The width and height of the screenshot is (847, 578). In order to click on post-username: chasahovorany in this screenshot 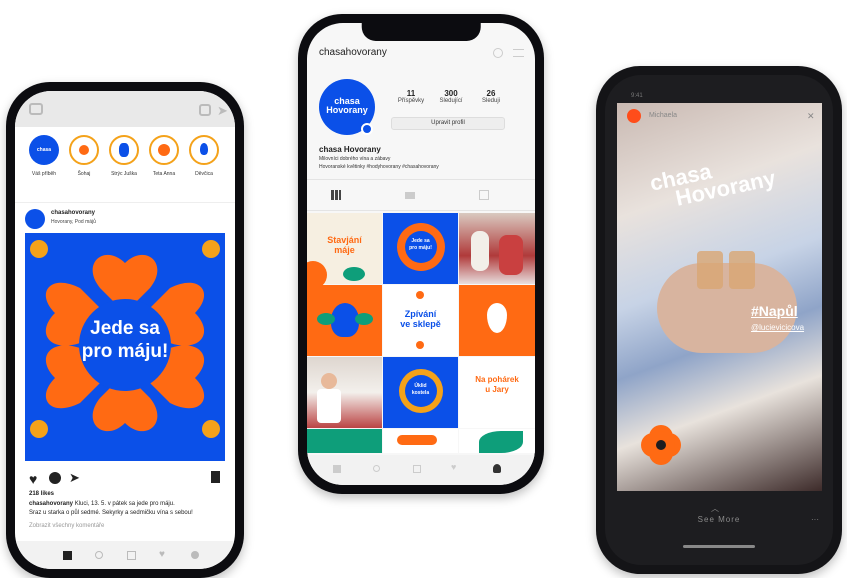, I will do `click(73, 213)`.